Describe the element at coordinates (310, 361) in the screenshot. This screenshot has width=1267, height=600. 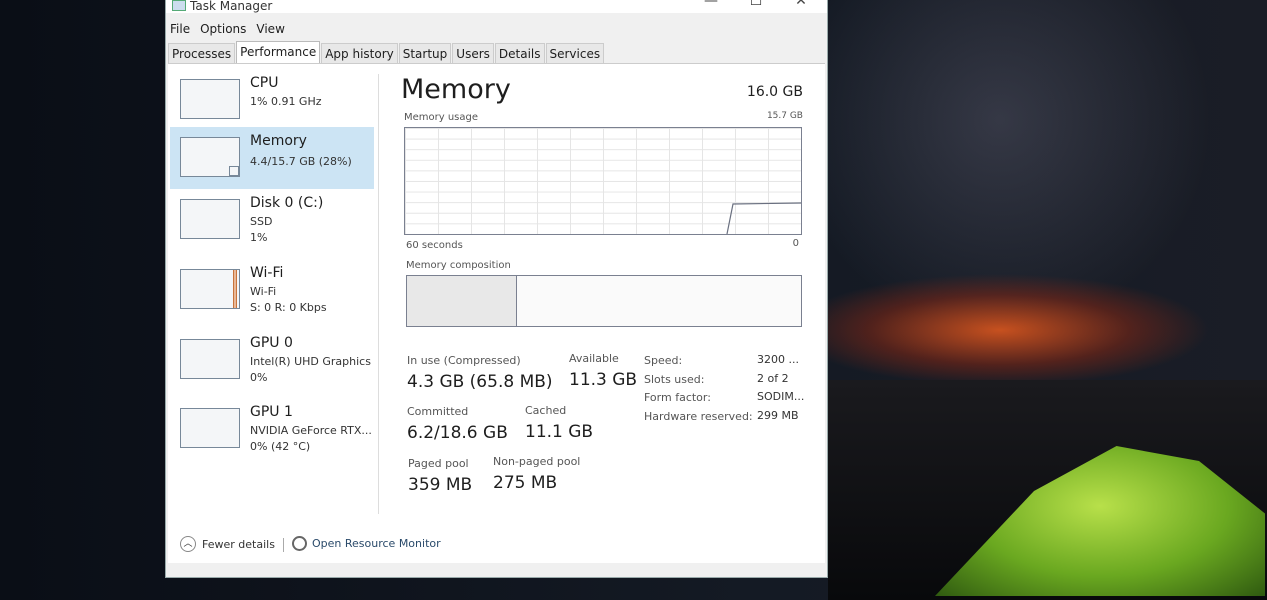
I see `sidebar-item-model: Intel(R) UHD Graphics` at that location.